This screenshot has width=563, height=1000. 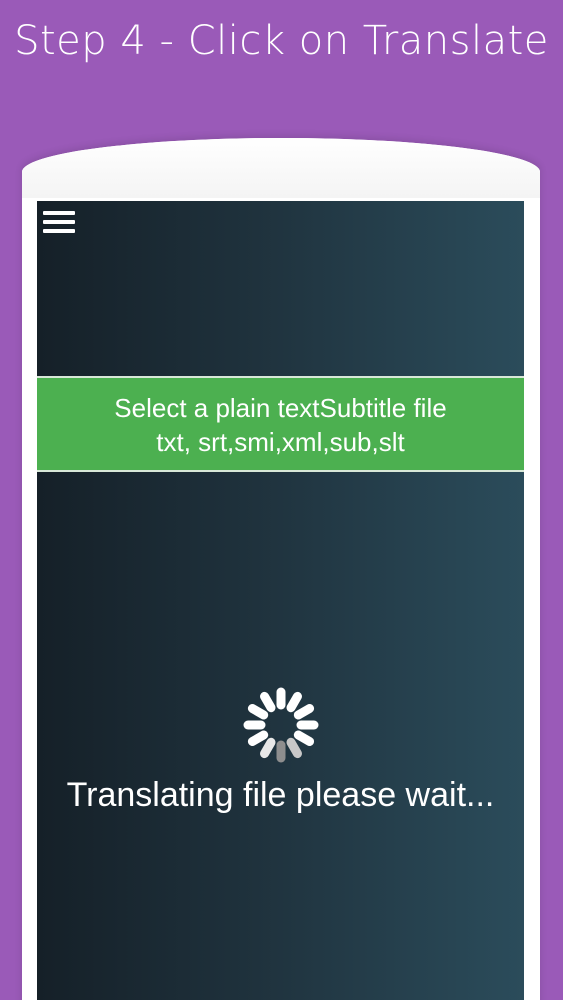 I want to click on file-select-label-line1: Select a plain textSubtitle file, so click(x=280, y=408).